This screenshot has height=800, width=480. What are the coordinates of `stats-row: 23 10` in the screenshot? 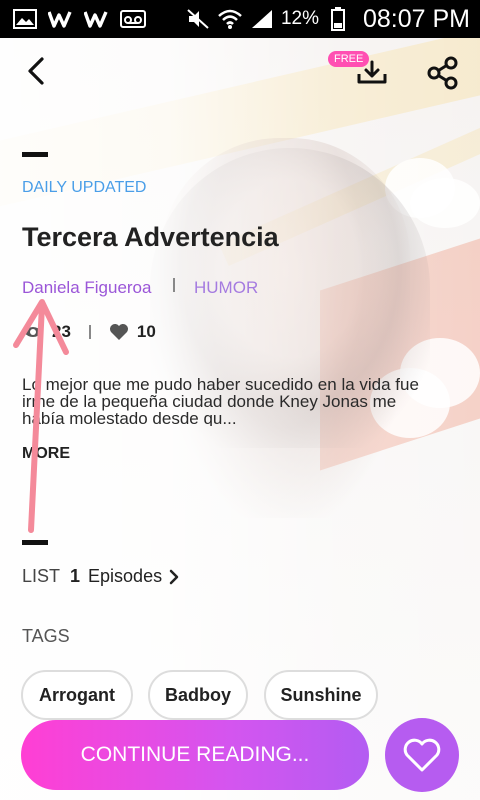 It's located at (89, 332).